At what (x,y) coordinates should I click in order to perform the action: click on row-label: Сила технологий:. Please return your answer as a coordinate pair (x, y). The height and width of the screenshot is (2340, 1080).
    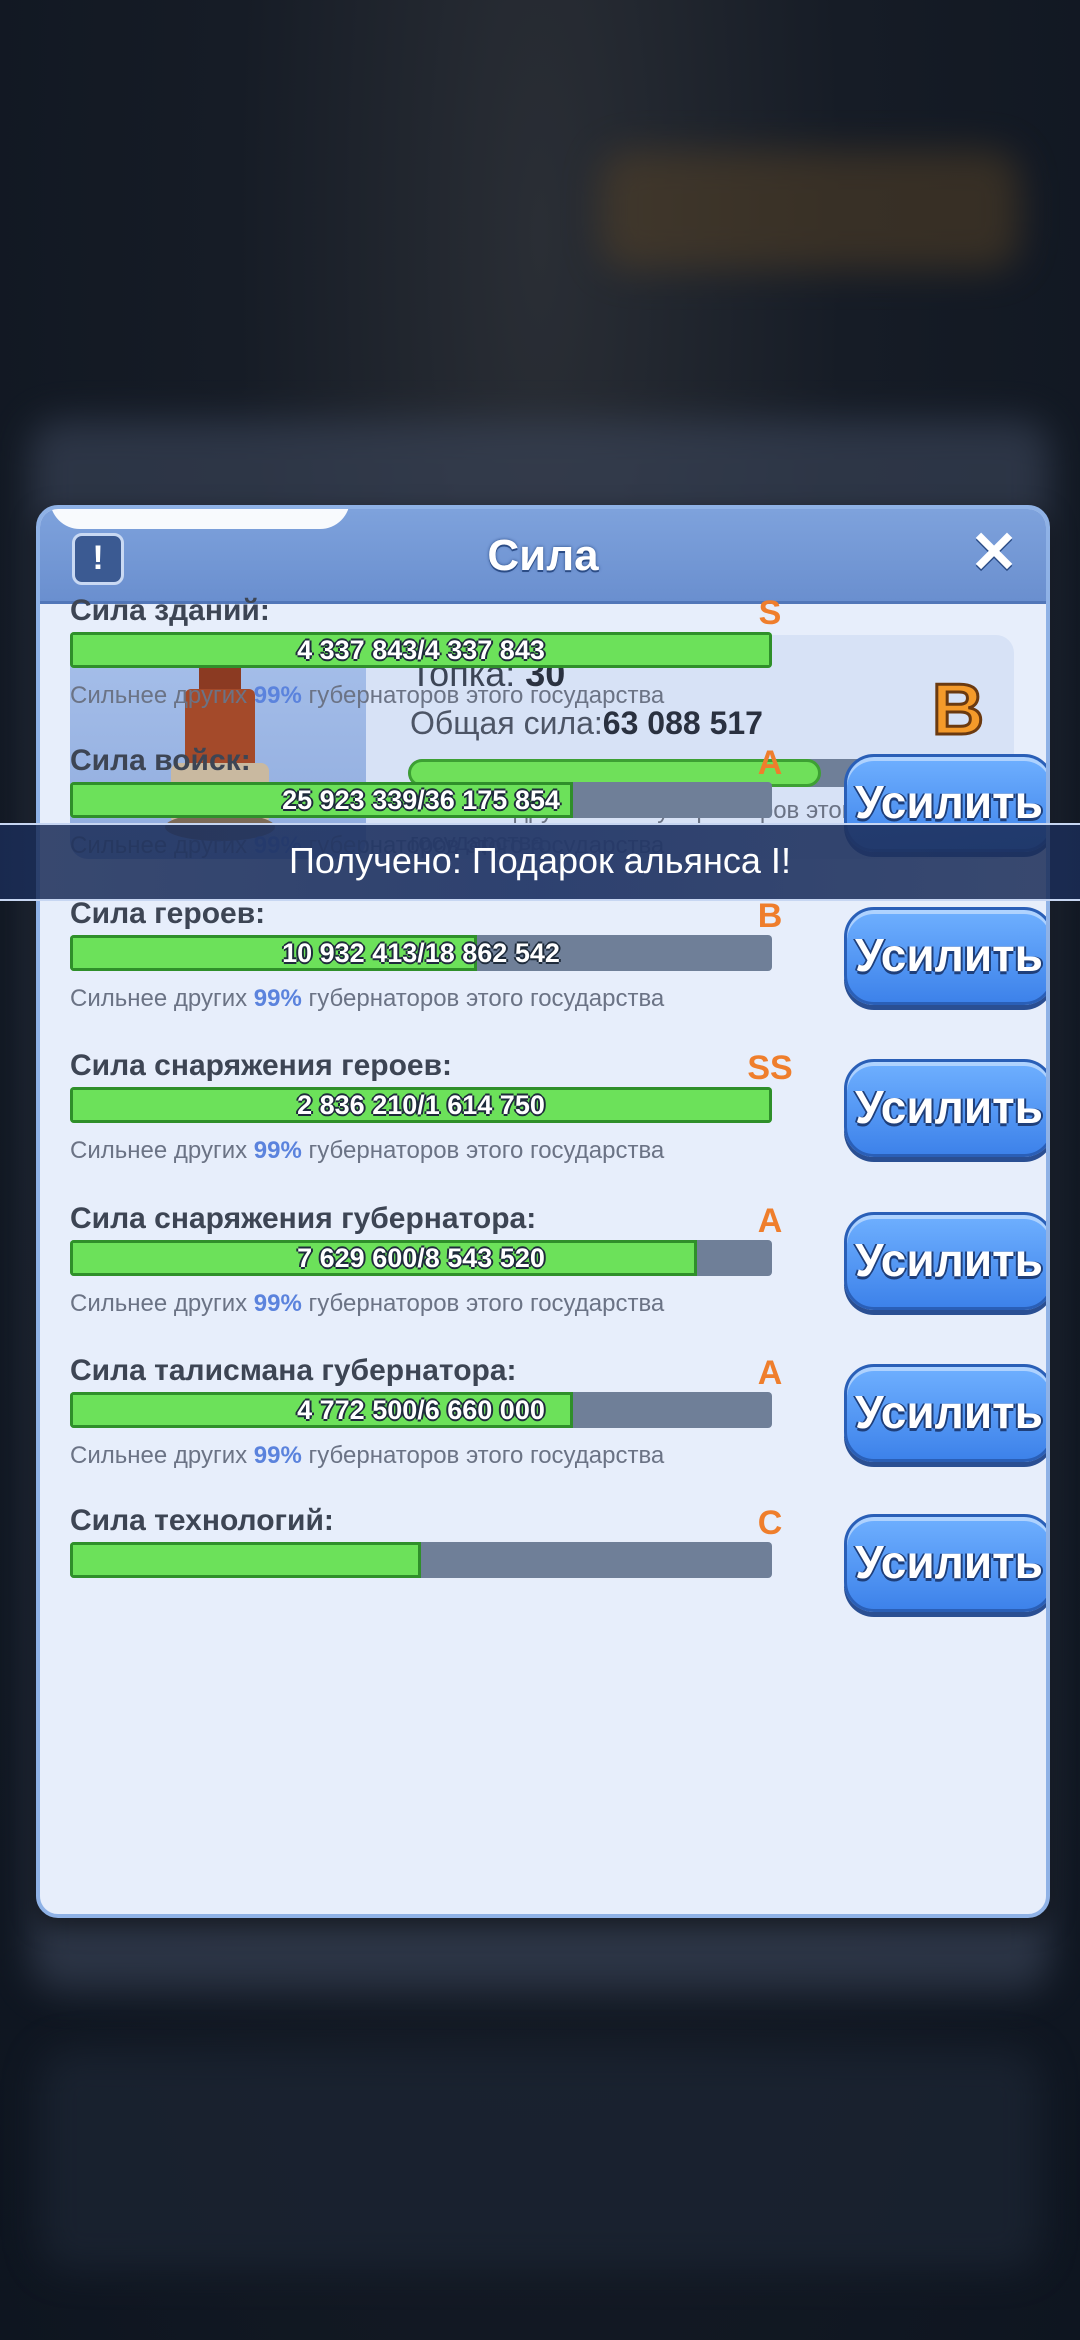
    Looking at the image, I should click on (202, 1520).